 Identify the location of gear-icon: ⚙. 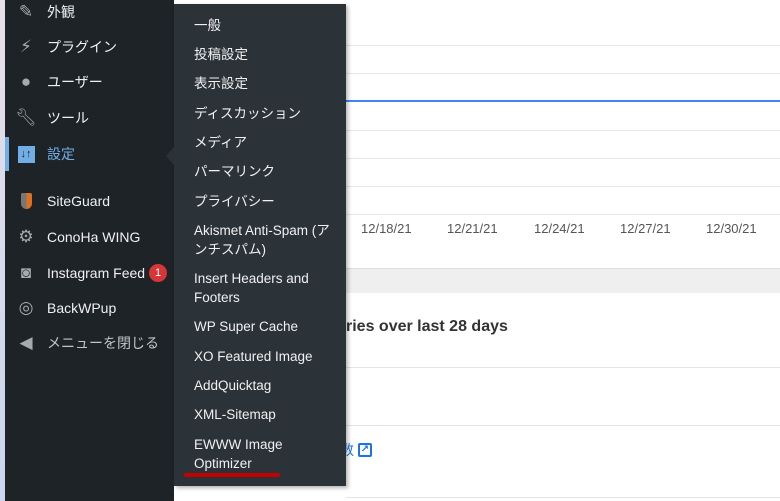
(26, 236).